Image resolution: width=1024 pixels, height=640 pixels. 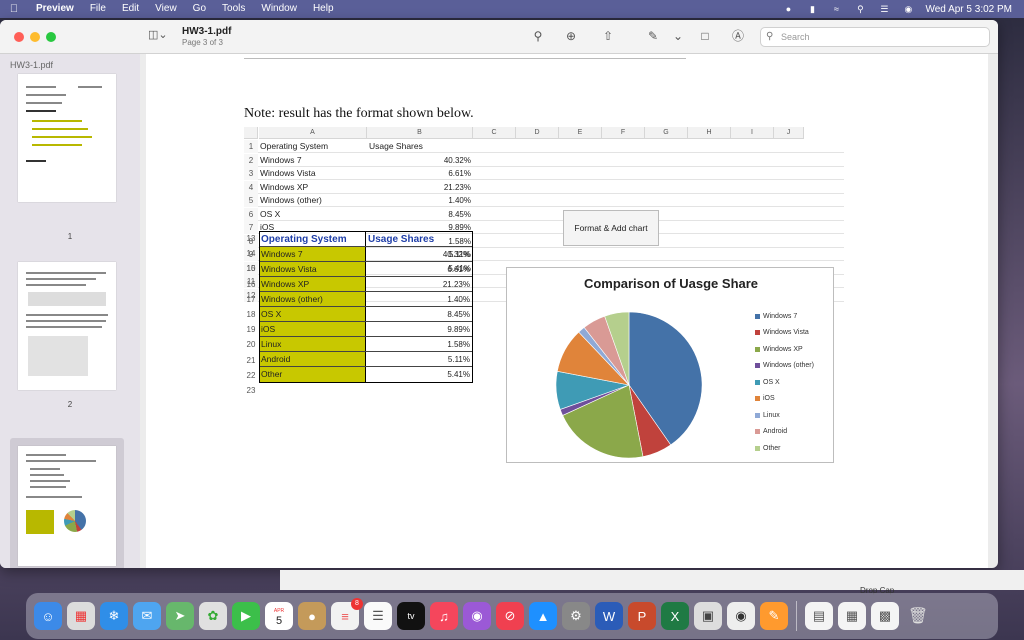 What do you see at coordinates (323, 9) in the screenshot?
I see `menu-help: Help` at bounding box center [323, 9].